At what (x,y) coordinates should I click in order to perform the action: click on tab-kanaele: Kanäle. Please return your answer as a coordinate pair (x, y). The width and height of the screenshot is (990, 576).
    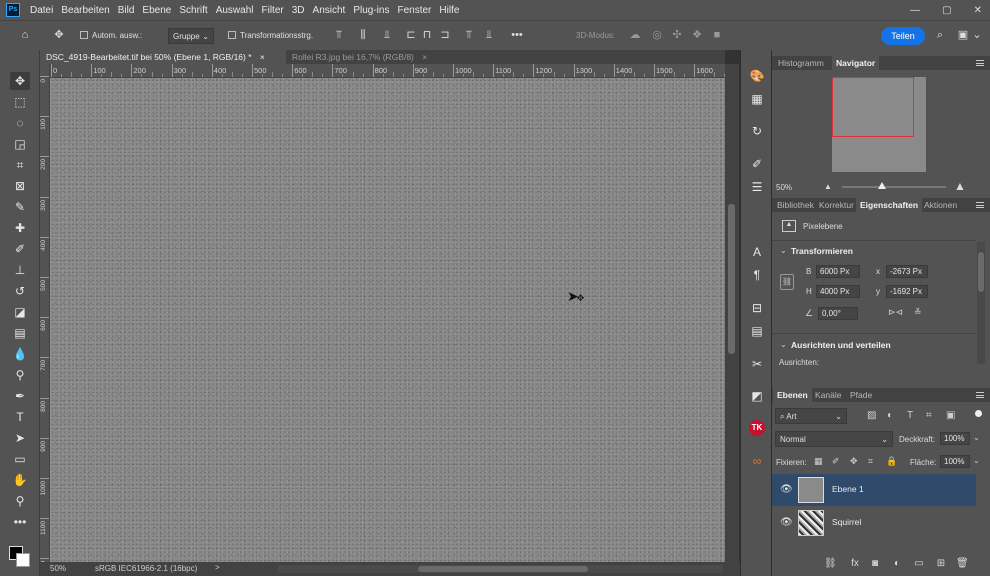
    Looking at the image, I should click on (828, 395).